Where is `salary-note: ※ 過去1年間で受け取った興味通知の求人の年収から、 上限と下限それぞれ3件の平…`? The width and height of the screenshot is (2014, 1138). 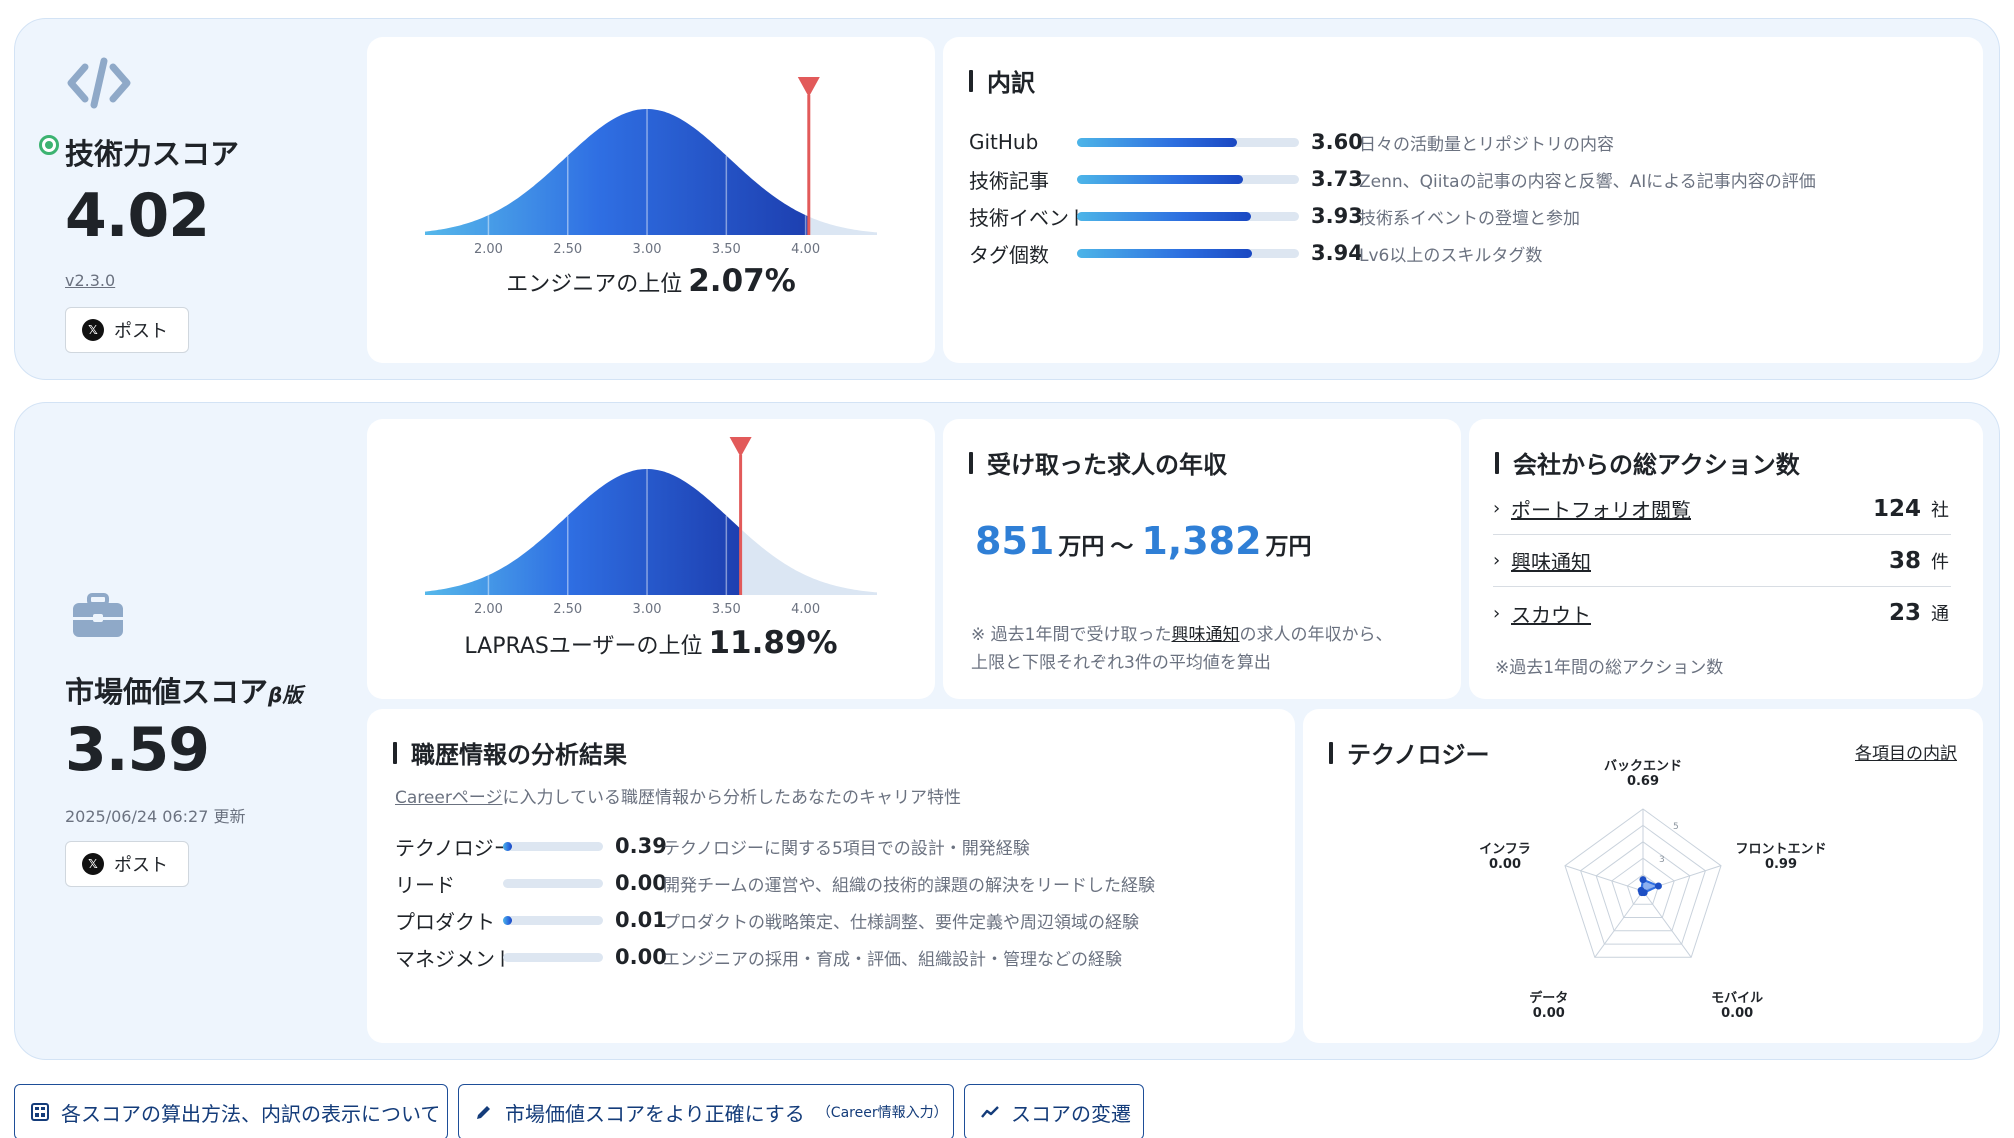 salary-note: ※ 過去1年間で受け取った興味通知の求人の年収から、 上限と下限それぞれ3件の平… is located at coordinates (1182, 649).